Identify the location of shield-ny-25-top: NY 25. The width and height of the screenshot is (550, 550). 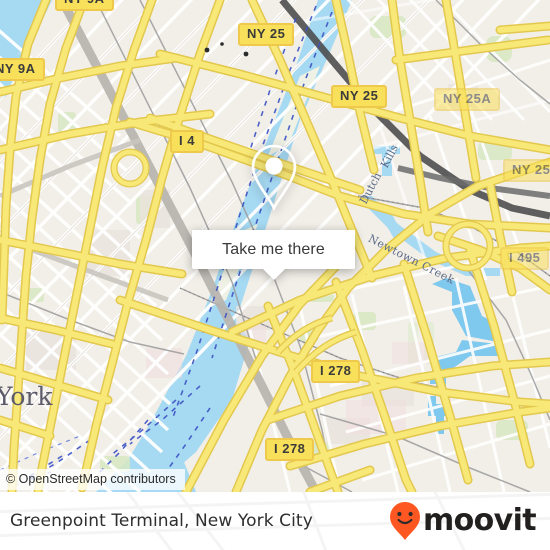
(266, 34).